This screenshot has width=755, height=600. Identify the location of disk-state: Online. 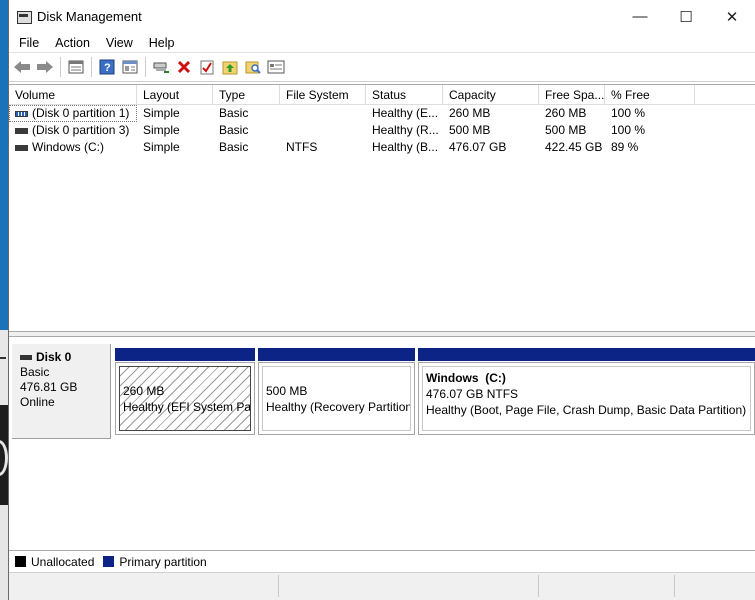
(37, 402).